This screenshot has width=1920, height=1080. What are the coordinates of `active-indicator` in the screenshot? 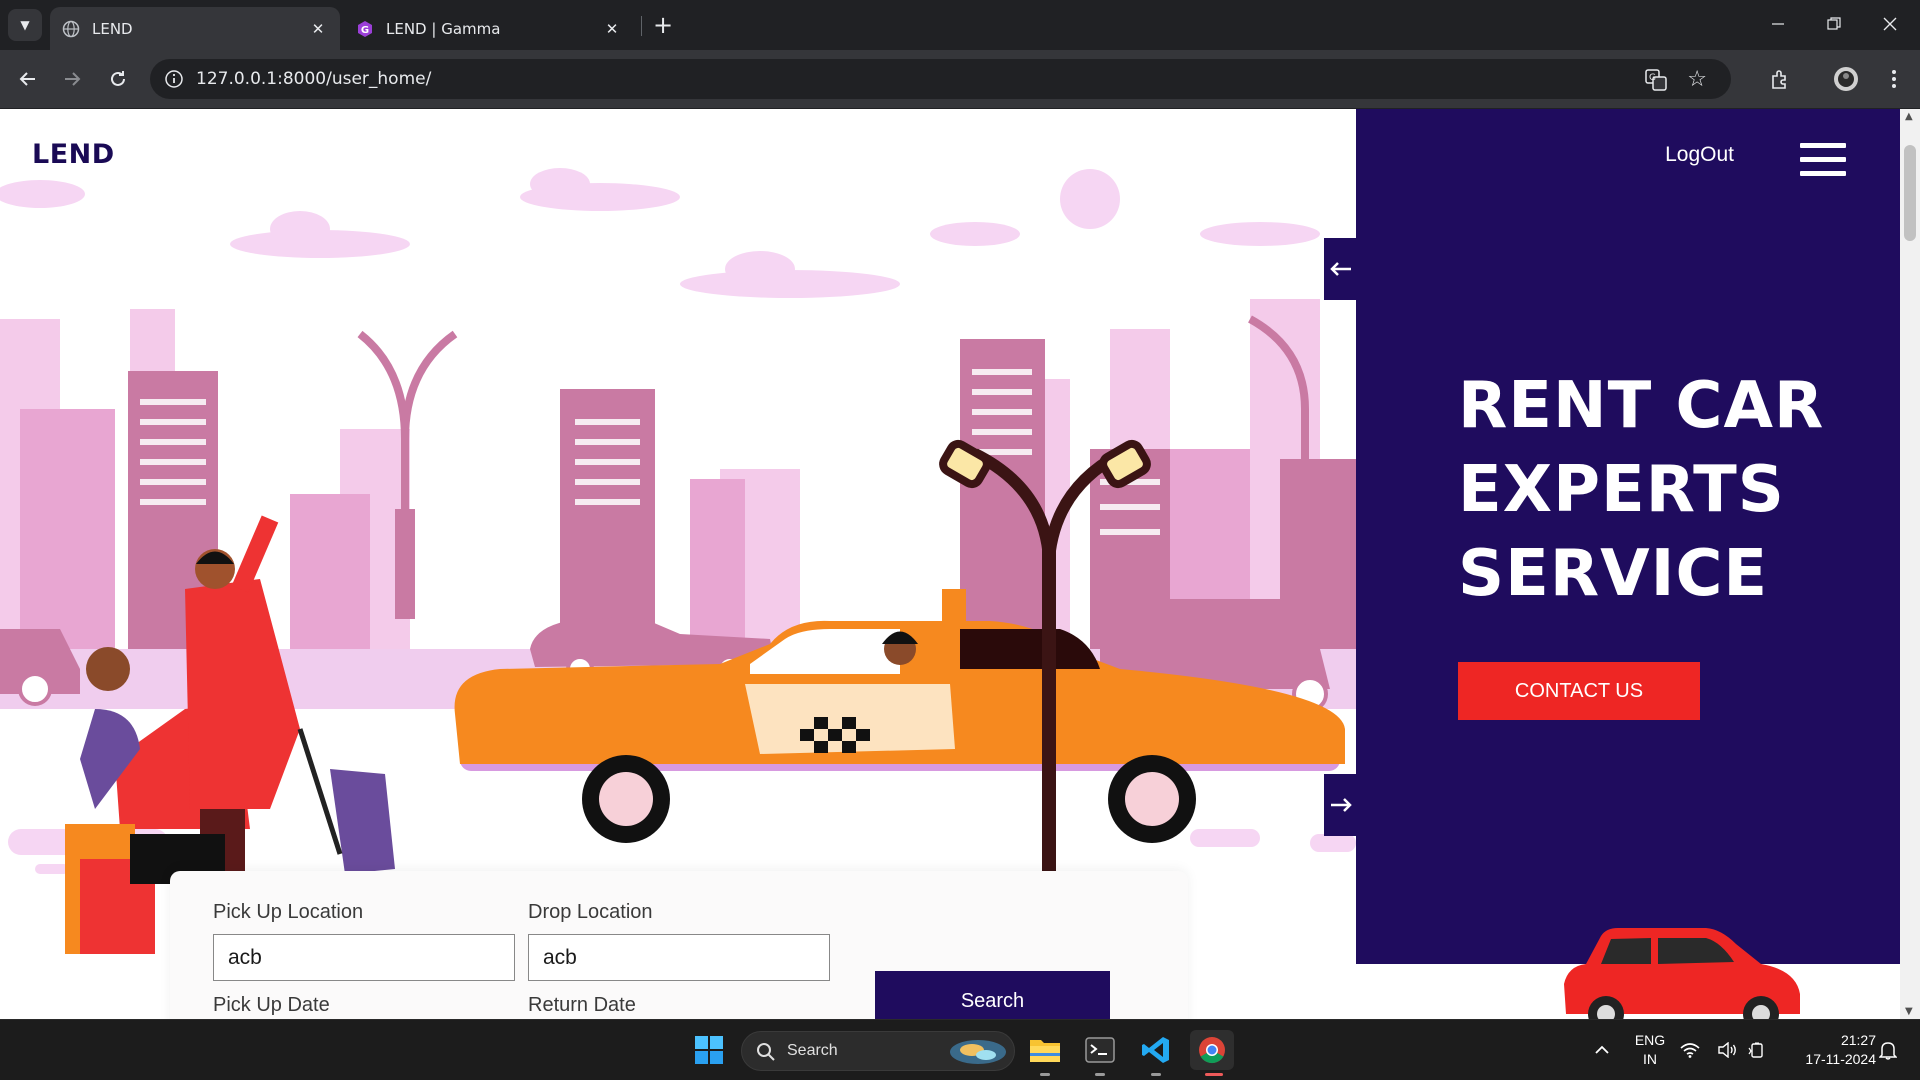 It's located at (1214, 1074).